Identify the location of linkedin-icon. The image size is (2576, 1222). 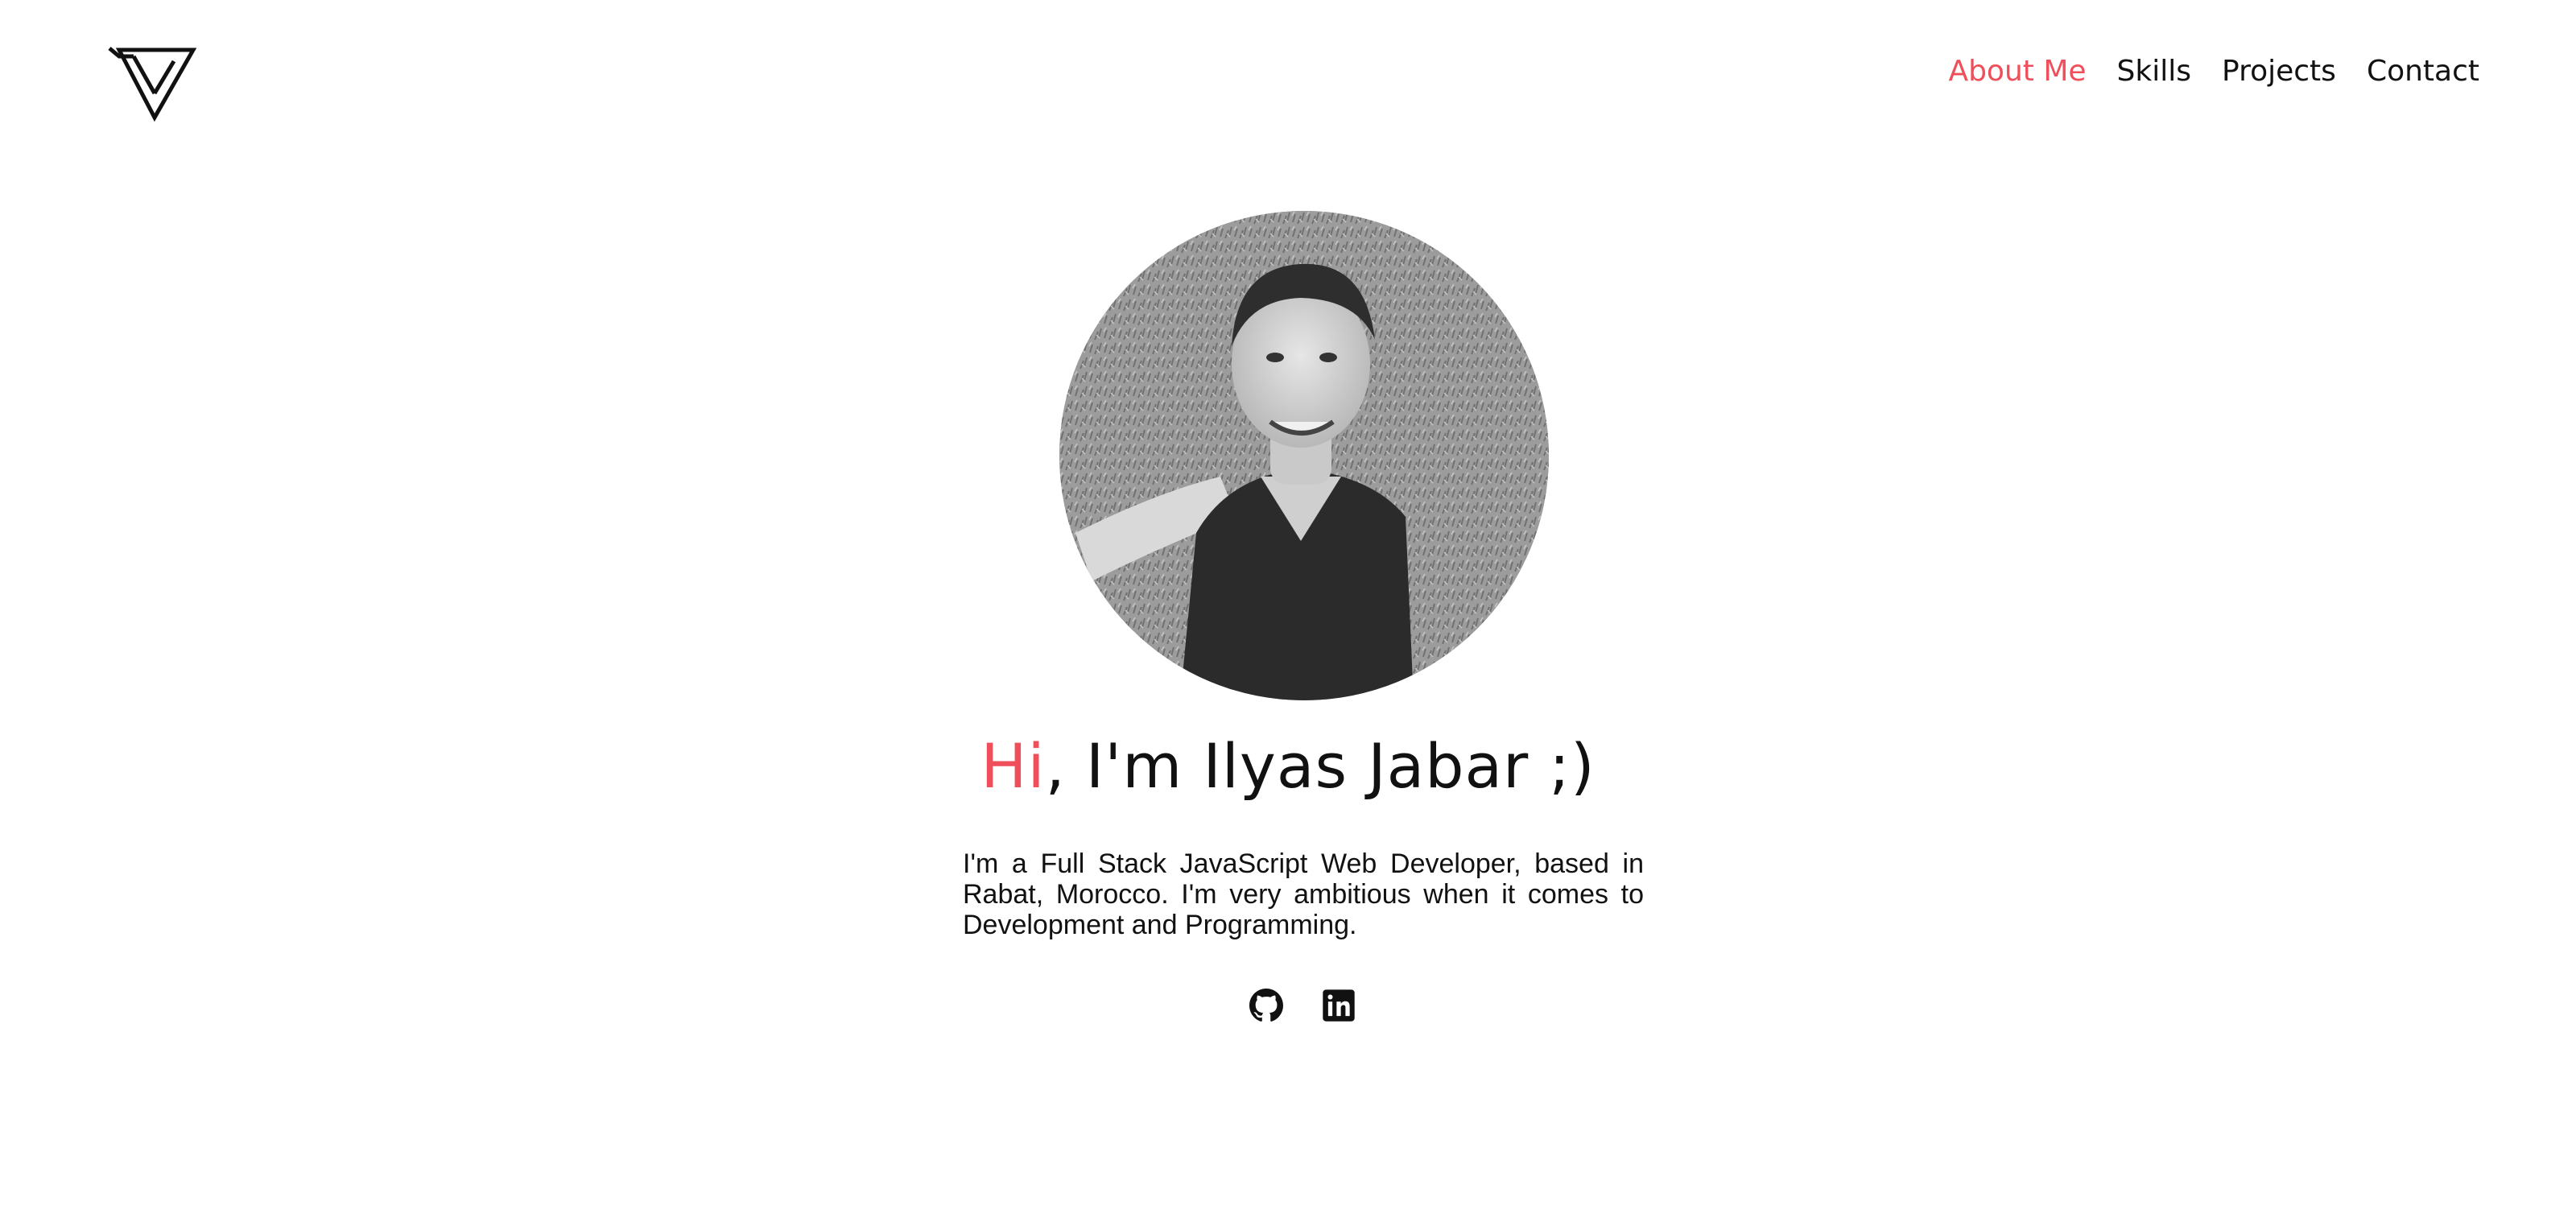
(1339, 1005).